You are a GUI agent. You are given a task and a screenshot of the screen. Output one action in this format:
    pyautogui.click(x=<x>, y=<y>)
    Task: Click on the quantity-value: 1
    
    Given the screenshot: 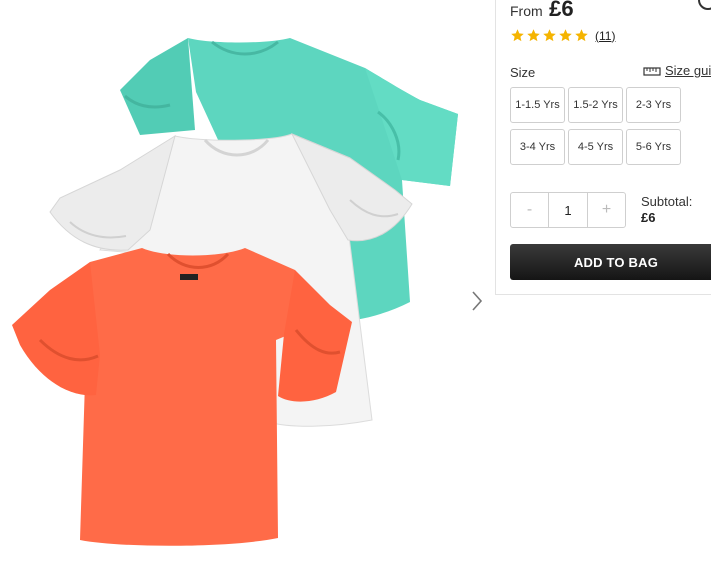 What is the action you would take?
    pyautogui.click(x=568, y=210)
    